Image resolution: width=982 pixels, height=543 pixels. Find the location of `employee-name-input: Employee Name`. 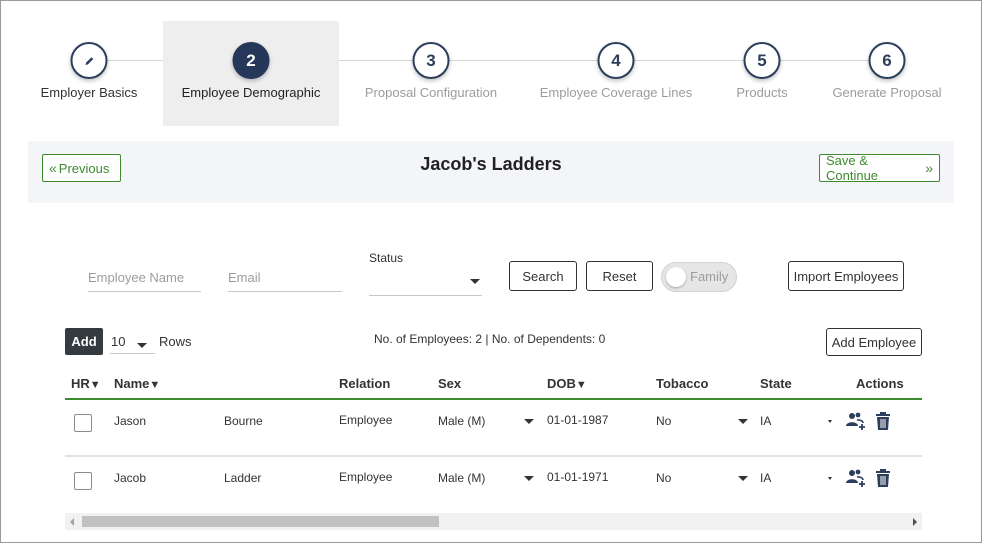

employee-name-input: Employee Name is located at coordinates (144, 278).